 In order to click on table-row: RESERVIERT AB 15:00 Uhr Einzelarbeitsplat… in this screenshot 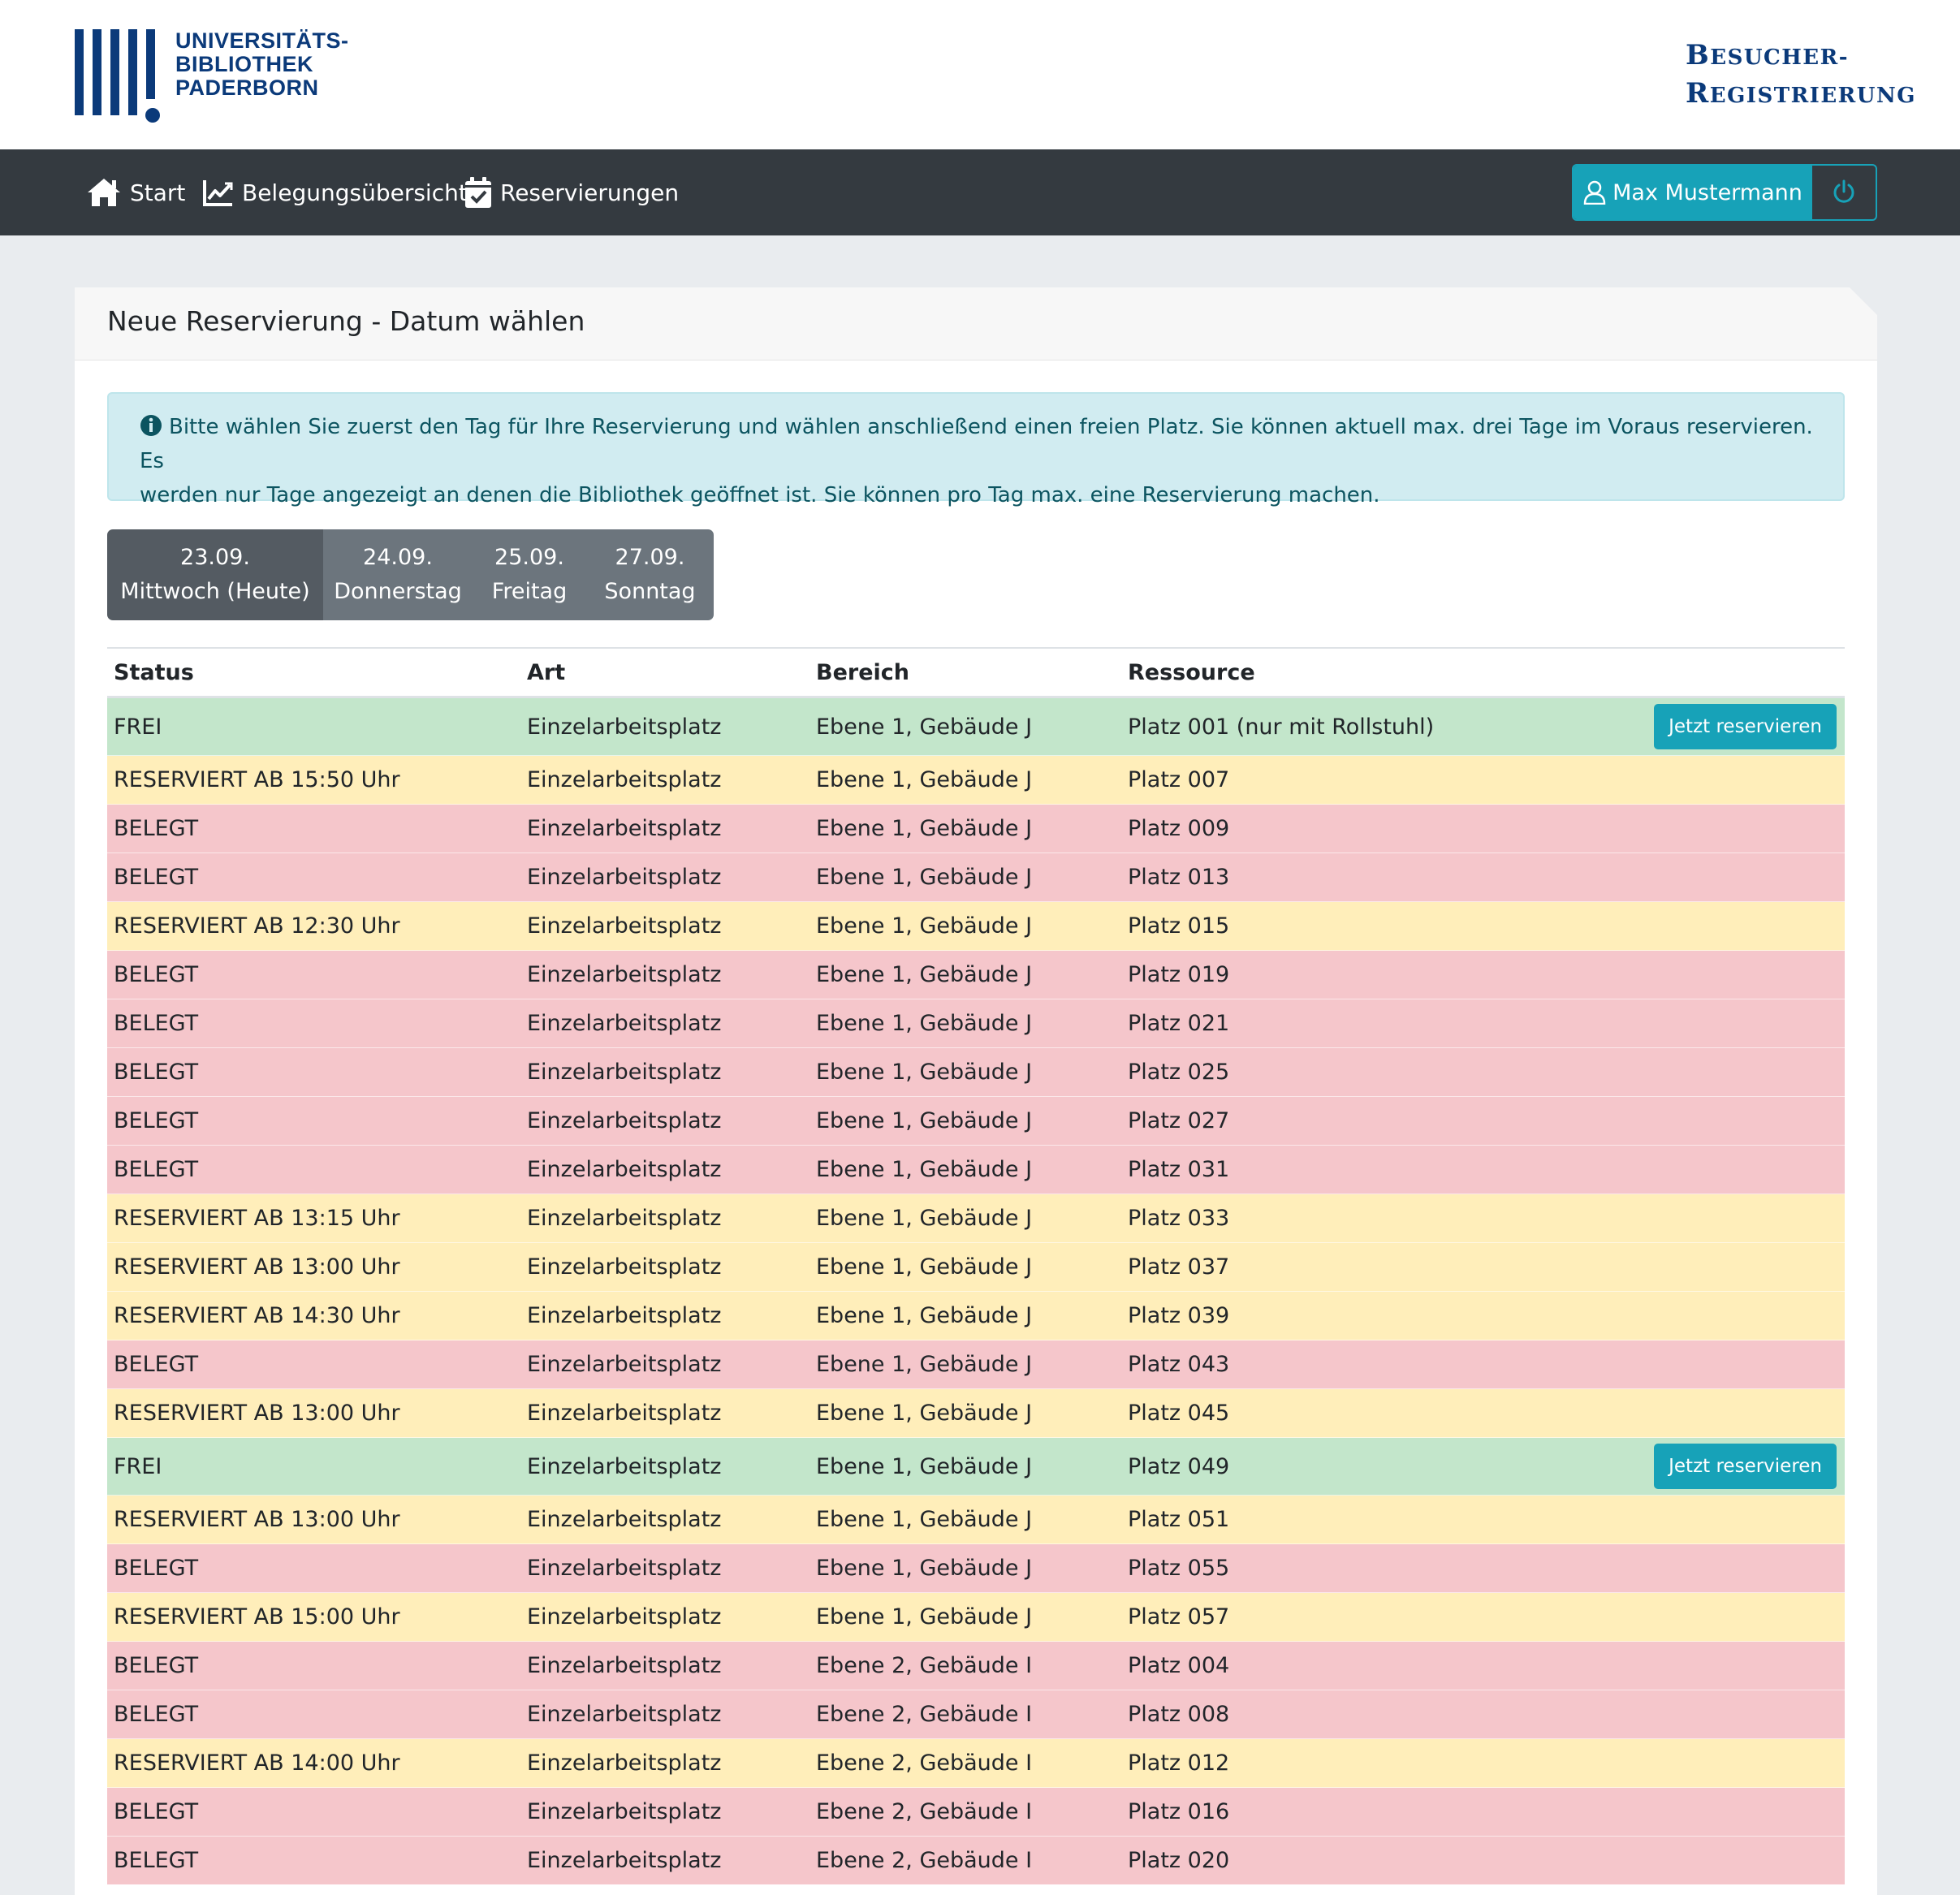, I will do `click(976, 1617)`.